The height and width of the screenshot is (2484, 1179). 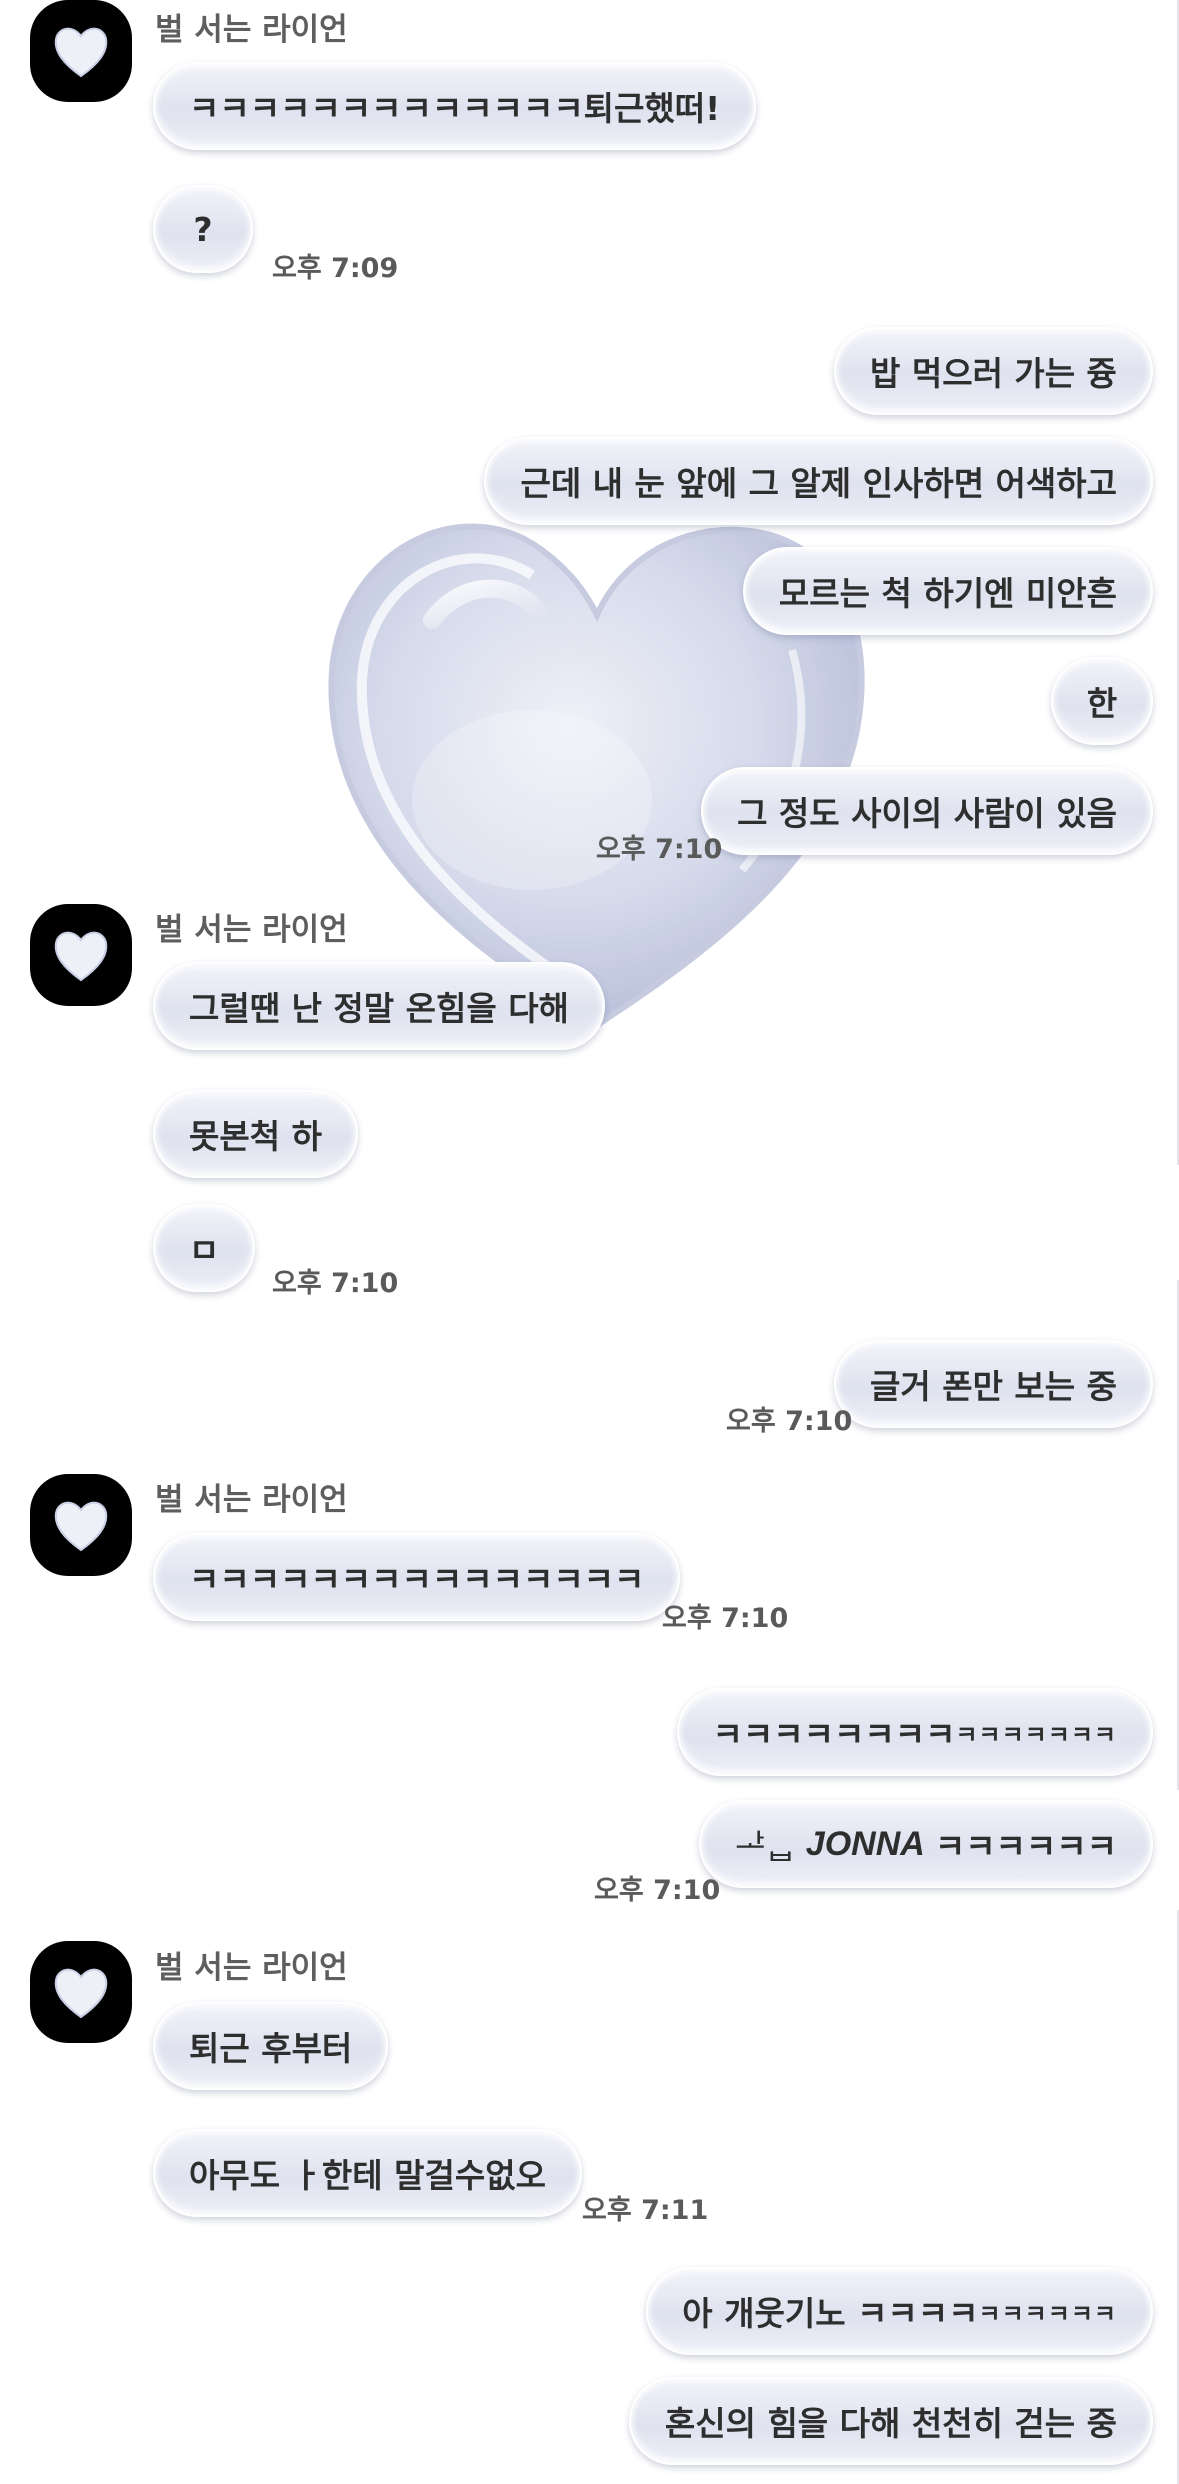 I want to click on message-text: 한, so click(x=1102, y=703).